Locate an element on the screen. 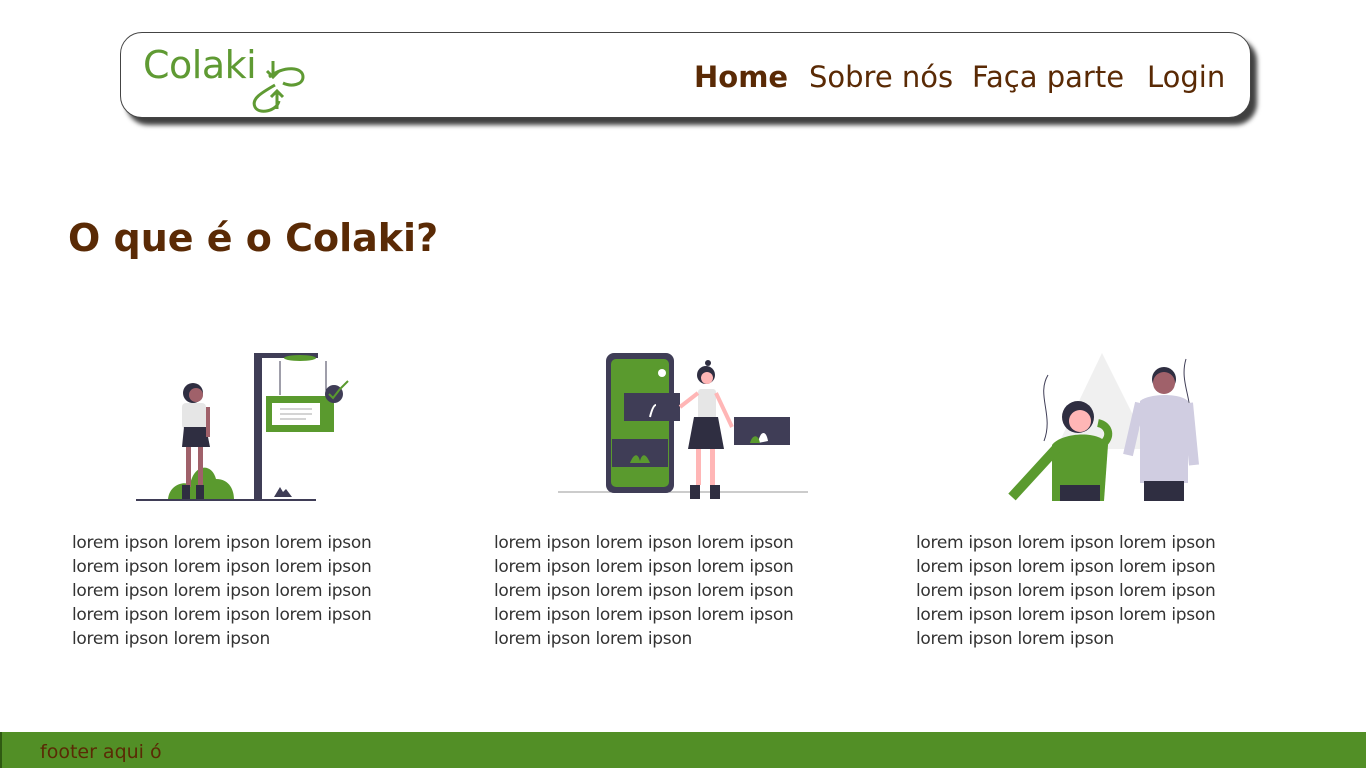 The image size is (1366, 768). brand-logo: Colaki is located at coordinates (224, 78).